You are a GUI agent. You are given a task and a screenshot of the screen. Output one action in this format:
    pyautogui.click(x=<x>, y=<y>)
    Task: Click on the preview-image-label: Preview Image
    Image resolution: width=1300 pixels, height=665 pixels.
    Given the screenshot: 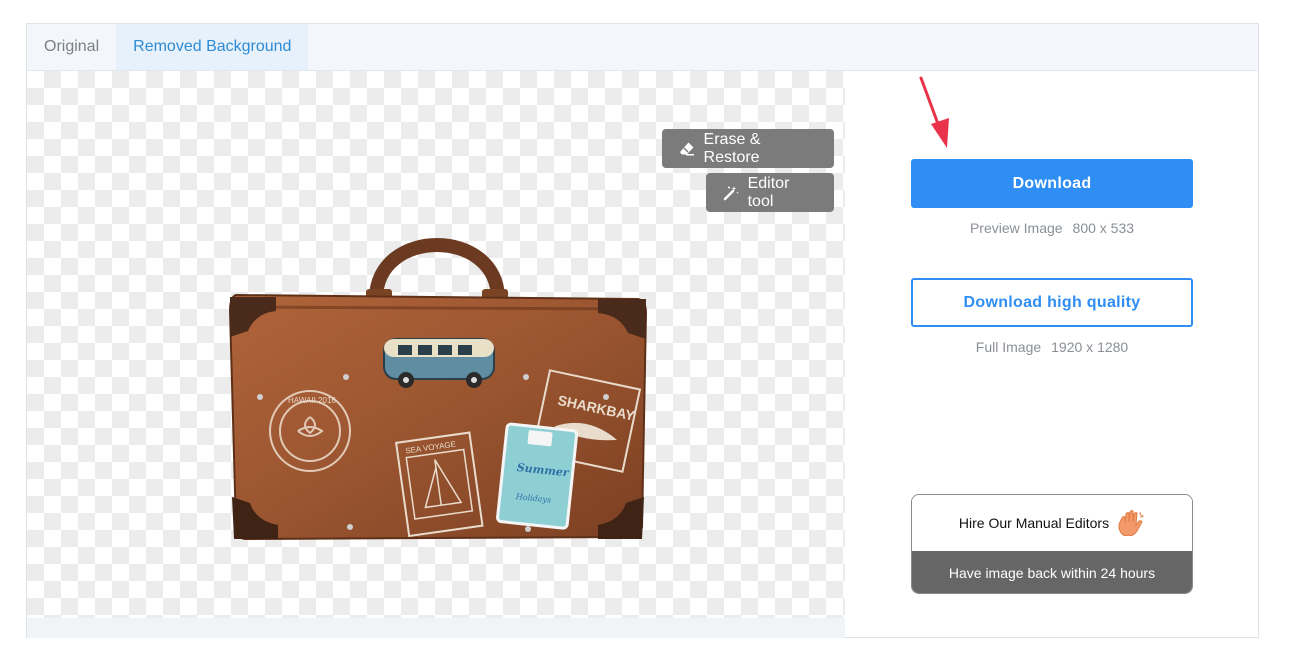 What is the action you would take?
    pyautogui.click(x=1016, y=228)
    